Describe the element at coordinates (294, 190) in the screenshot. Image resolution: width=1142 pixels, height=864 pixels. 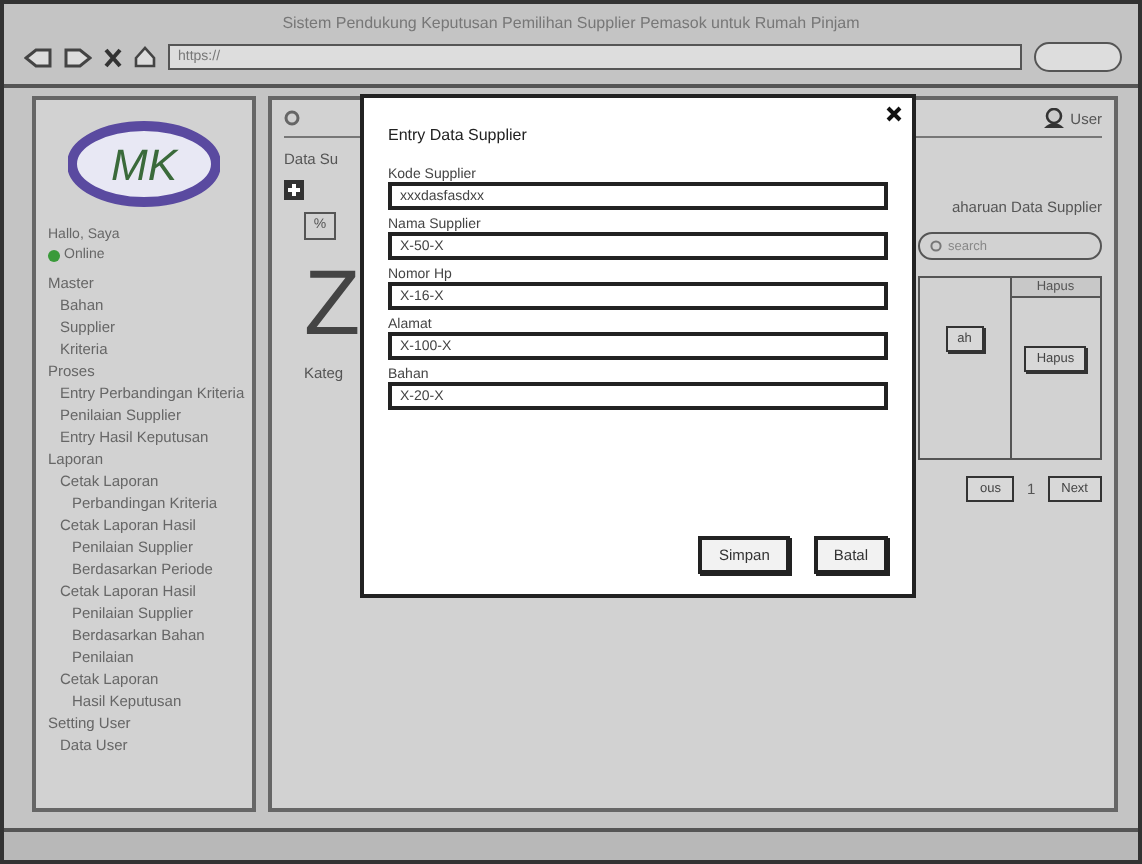
I see `plus-icon` at that location.